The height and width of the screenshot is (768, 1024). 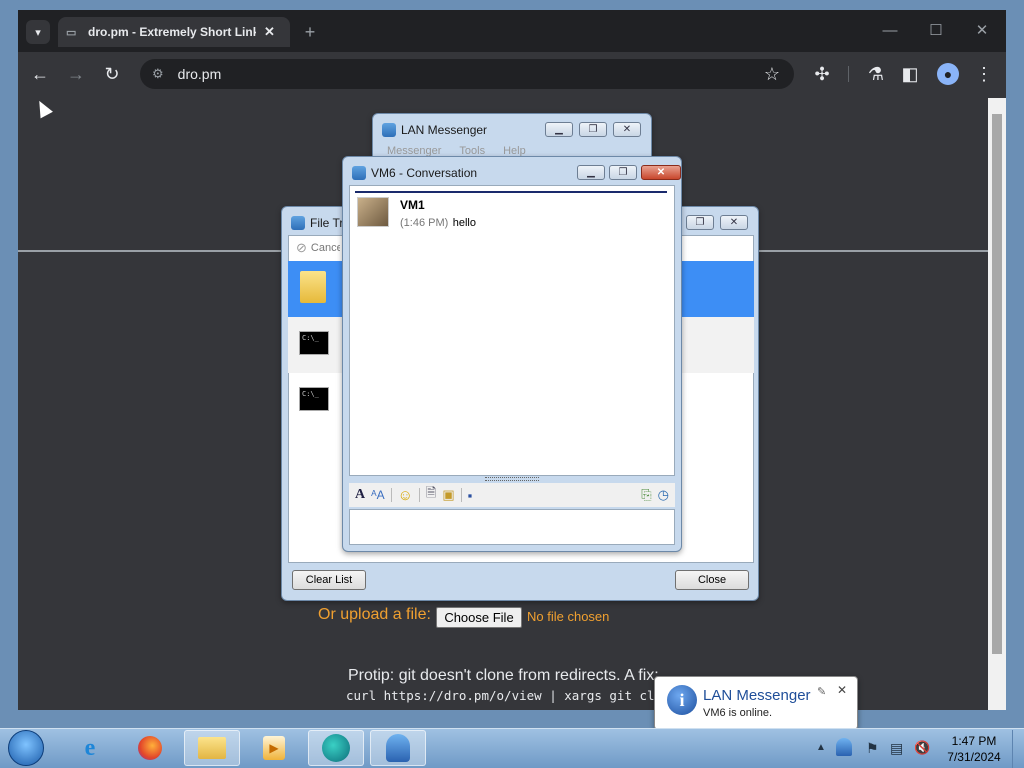 What do you see at coordinates (464, 223) in the screenshot?
I see `message-text: hello` at bounding box center [464, 223].